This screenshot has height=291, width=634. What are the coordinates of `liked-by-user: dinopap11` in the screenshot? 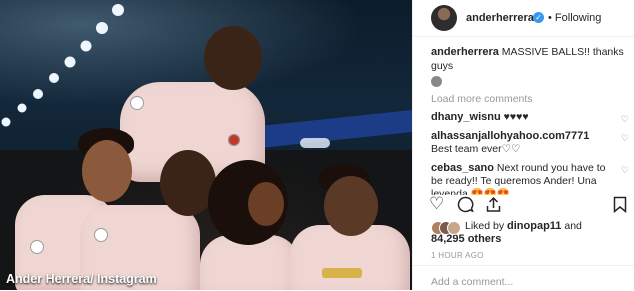 It's located at (534, 226).